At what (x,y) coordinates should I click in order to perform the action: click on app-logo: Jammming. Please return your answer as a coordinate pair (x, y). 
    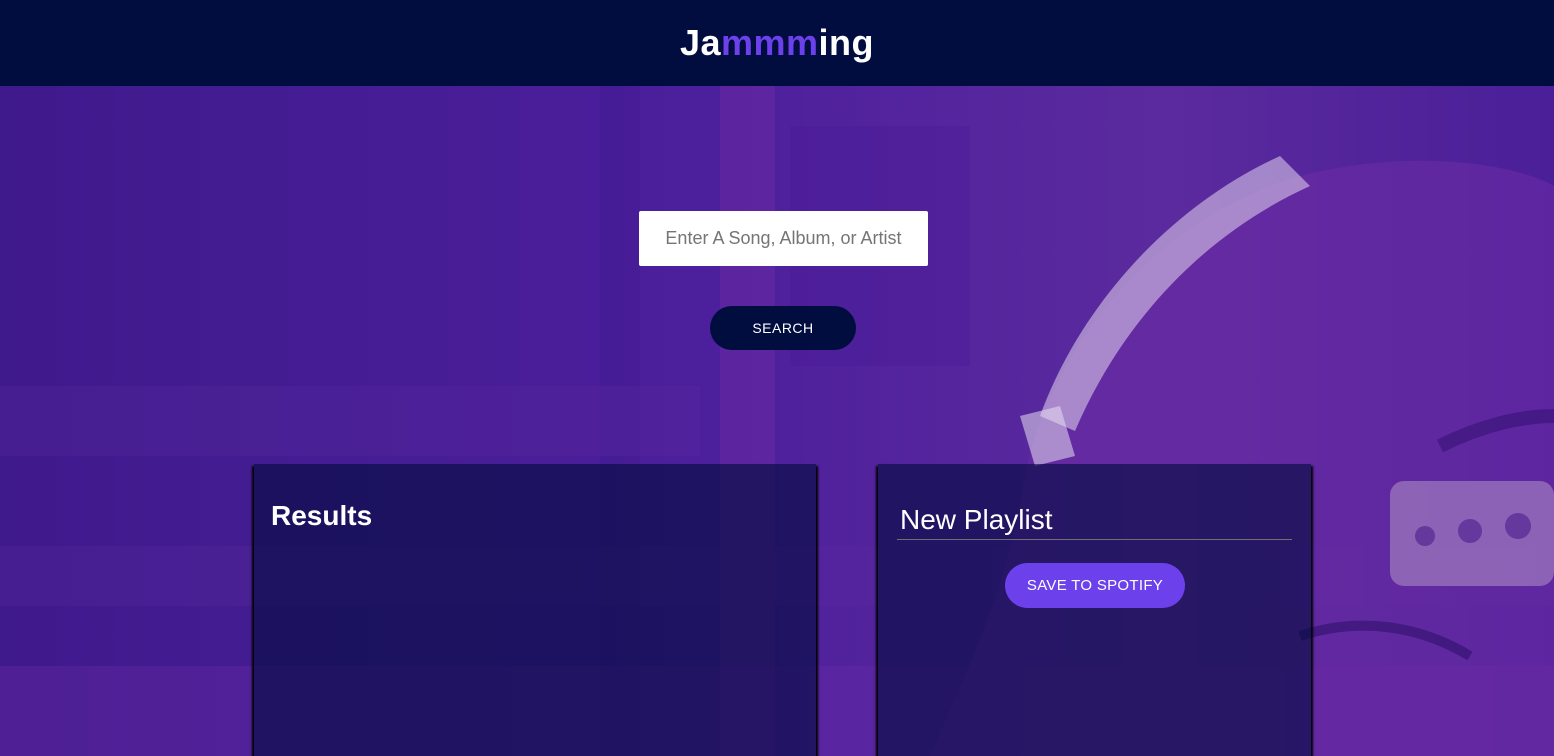
    Looking at the image, I should click on (777, 43).